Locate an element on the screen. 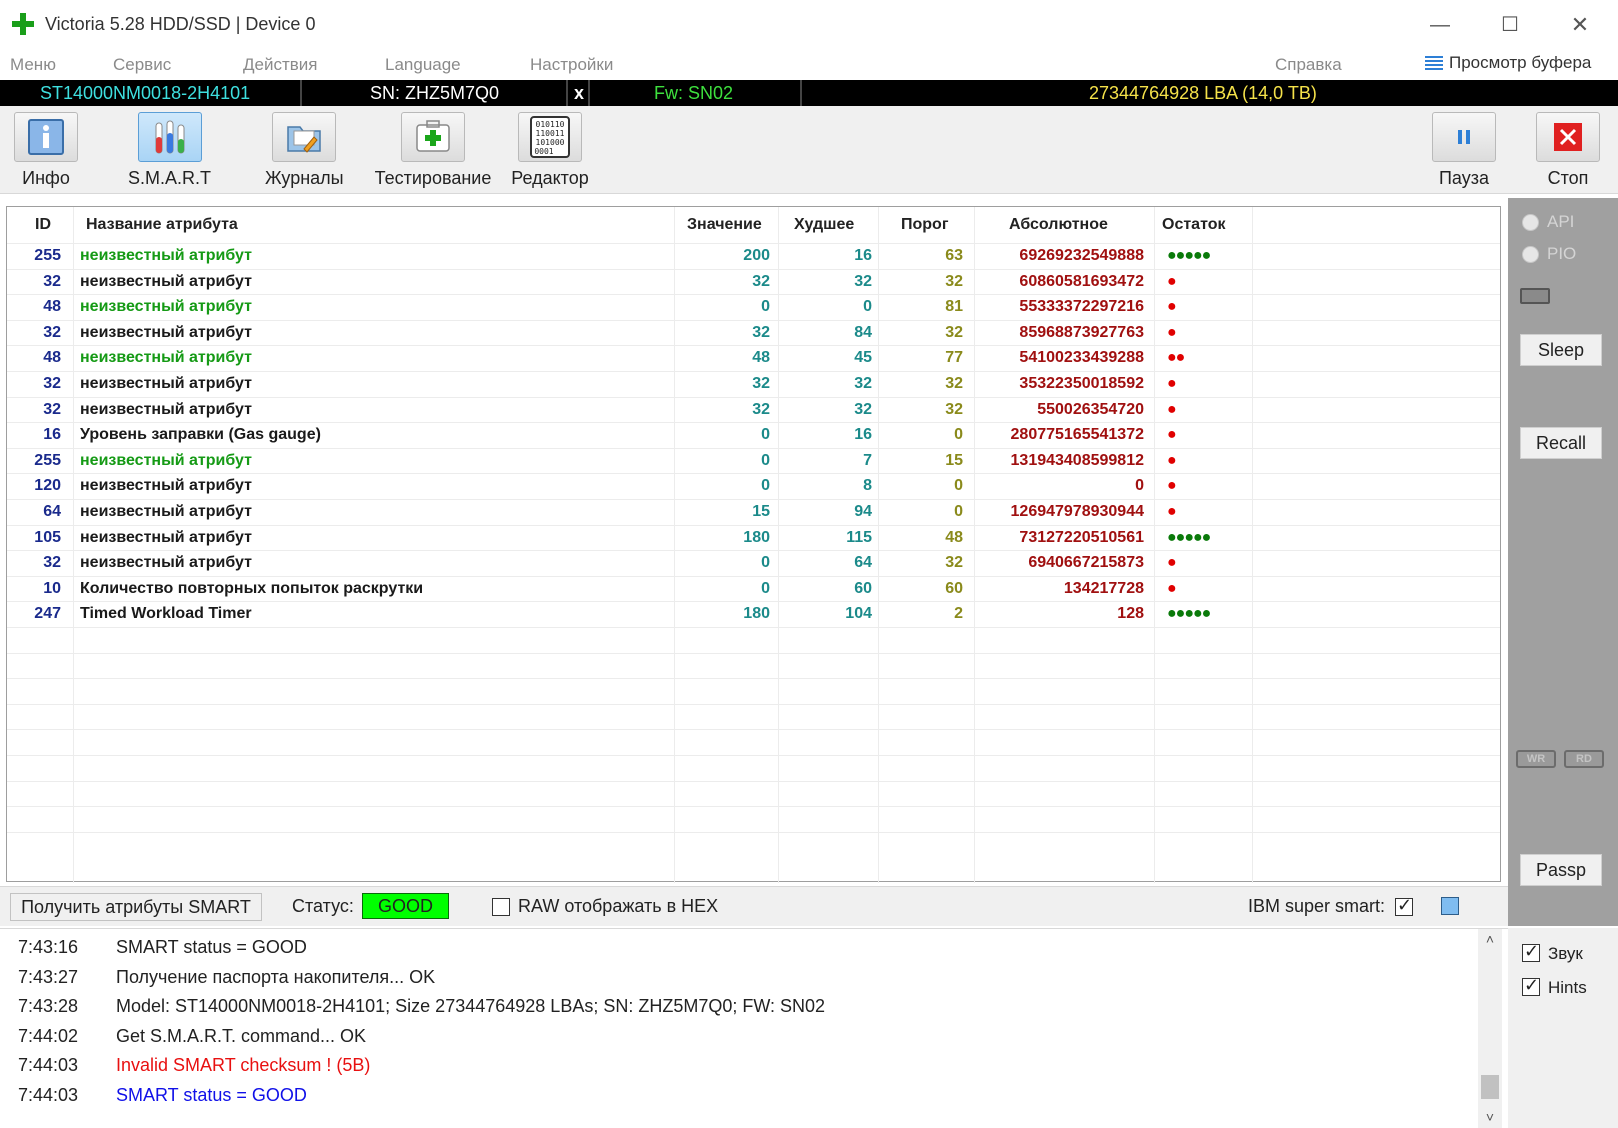  header-threshold: Порог is located at coordinates (924, 225).